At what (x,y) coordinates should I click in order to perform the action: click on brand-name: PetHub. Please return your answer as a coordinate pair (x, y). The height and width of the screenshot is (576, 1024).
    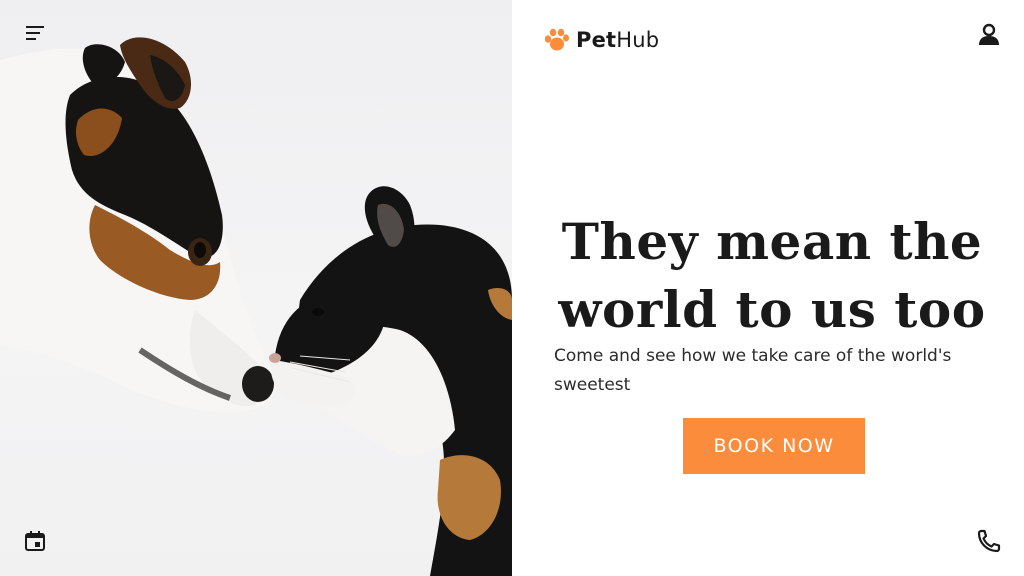
    Looking at the image, I should click on (617, 40).